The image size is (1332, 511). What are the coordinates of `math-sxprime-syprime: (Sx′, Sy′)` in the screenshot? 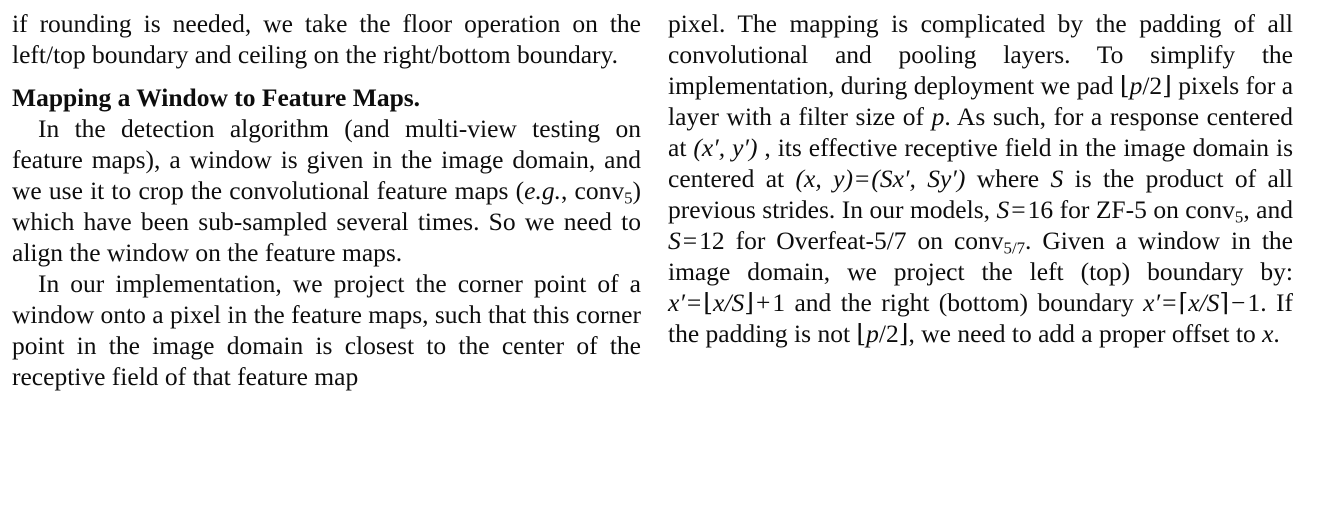 It's located at (918, 178).